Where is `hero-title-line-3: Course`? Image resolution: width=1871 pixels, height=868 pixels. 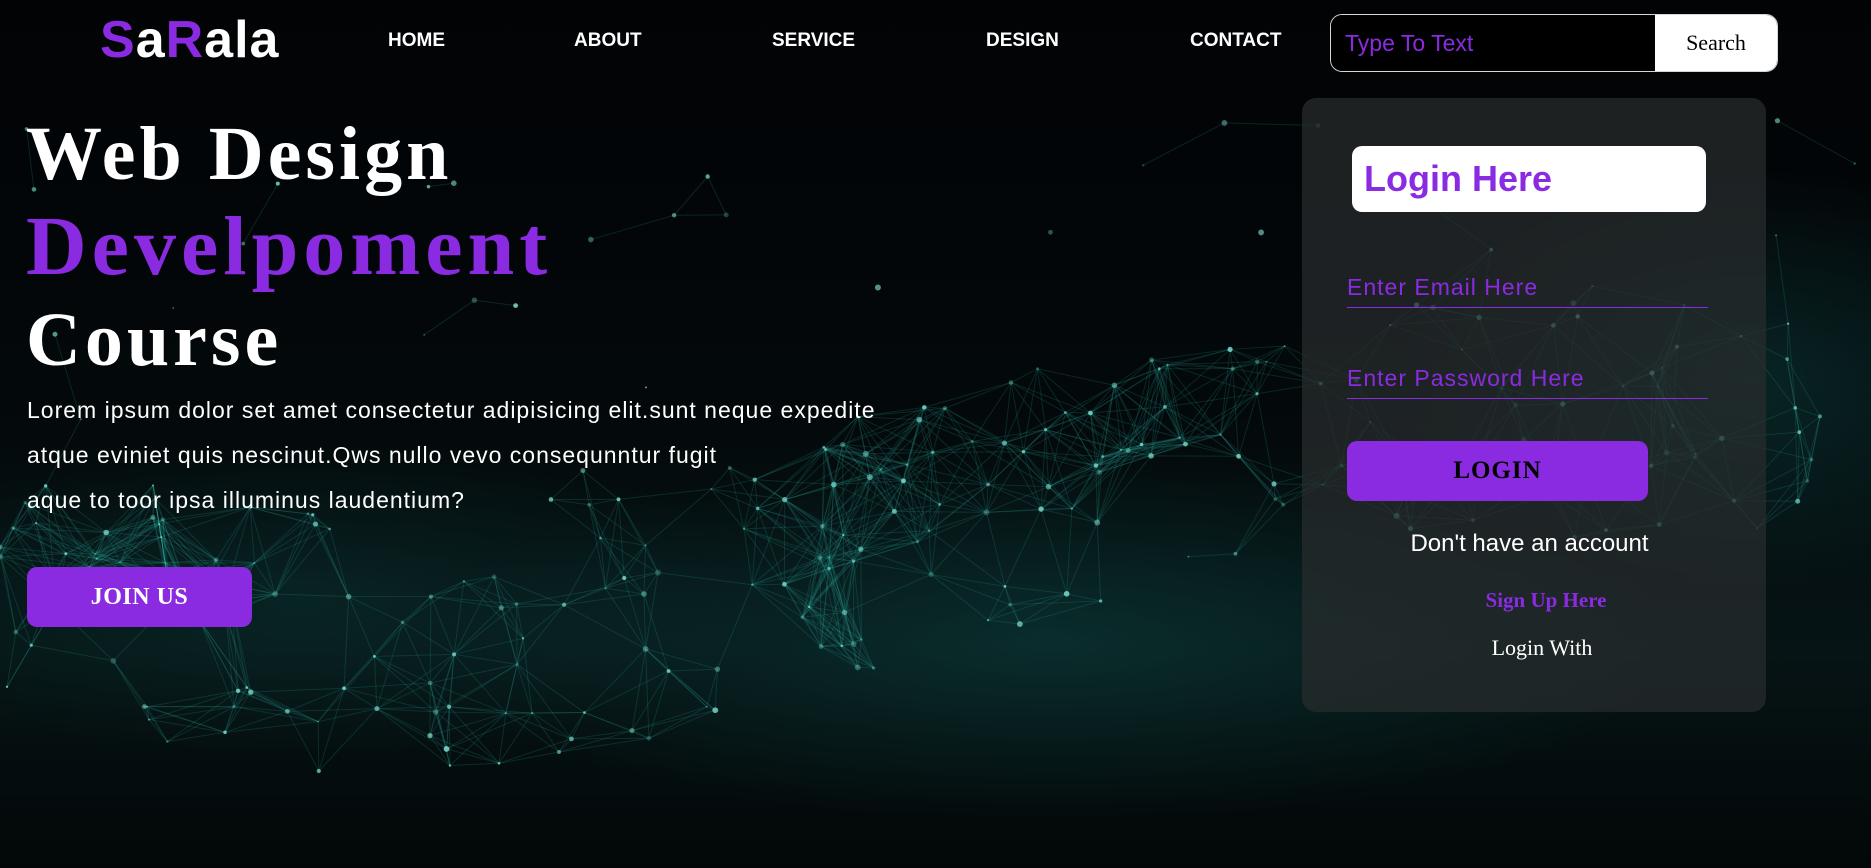 hero-title-line-3: Course is located at coordinates (154, 340).